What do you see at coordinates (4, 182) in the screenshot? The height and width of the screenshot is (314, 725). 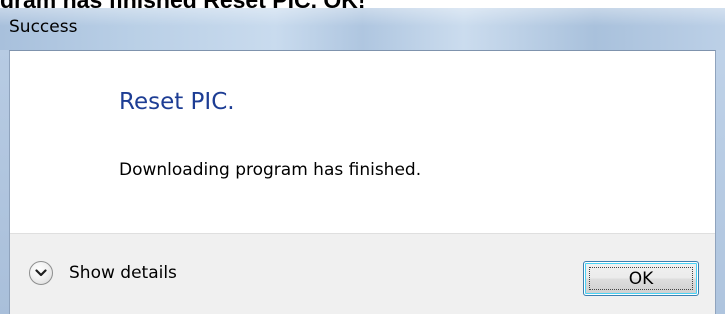 I see `window-frame-left` at bounding box center [4, 182].